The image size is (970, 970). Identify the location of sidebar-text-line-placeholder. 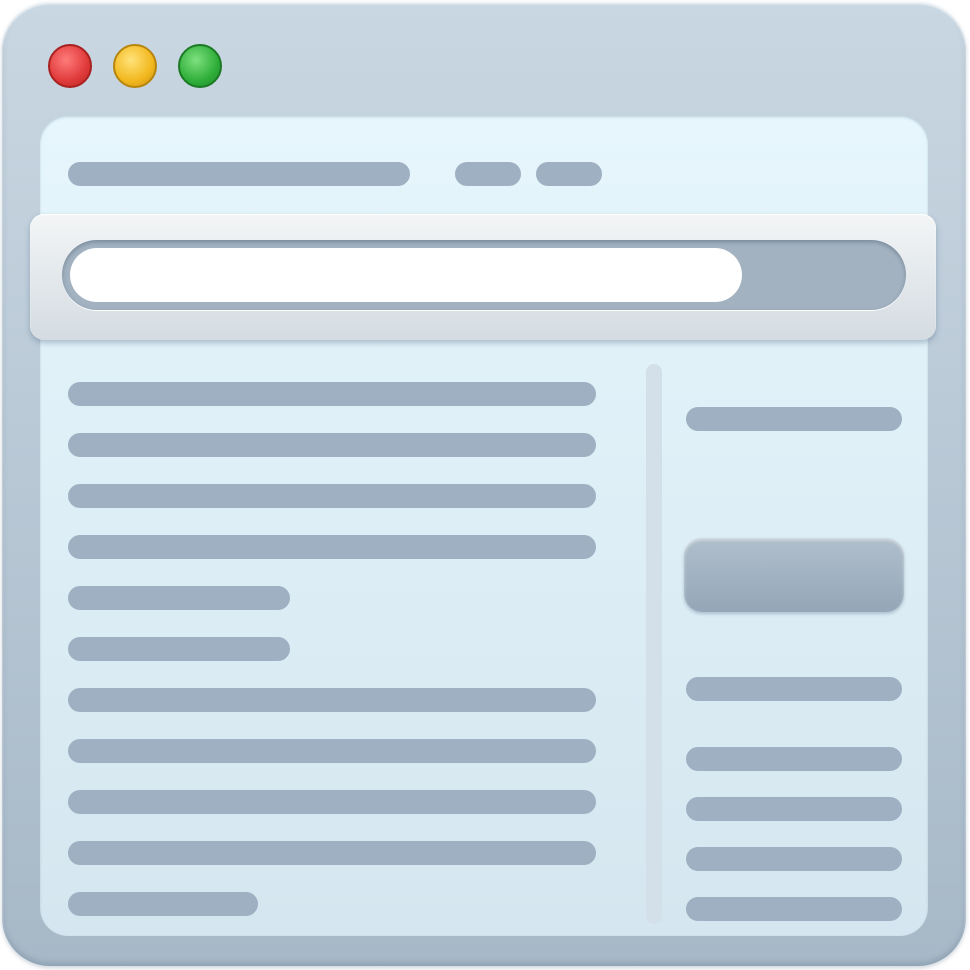
(794, 689).